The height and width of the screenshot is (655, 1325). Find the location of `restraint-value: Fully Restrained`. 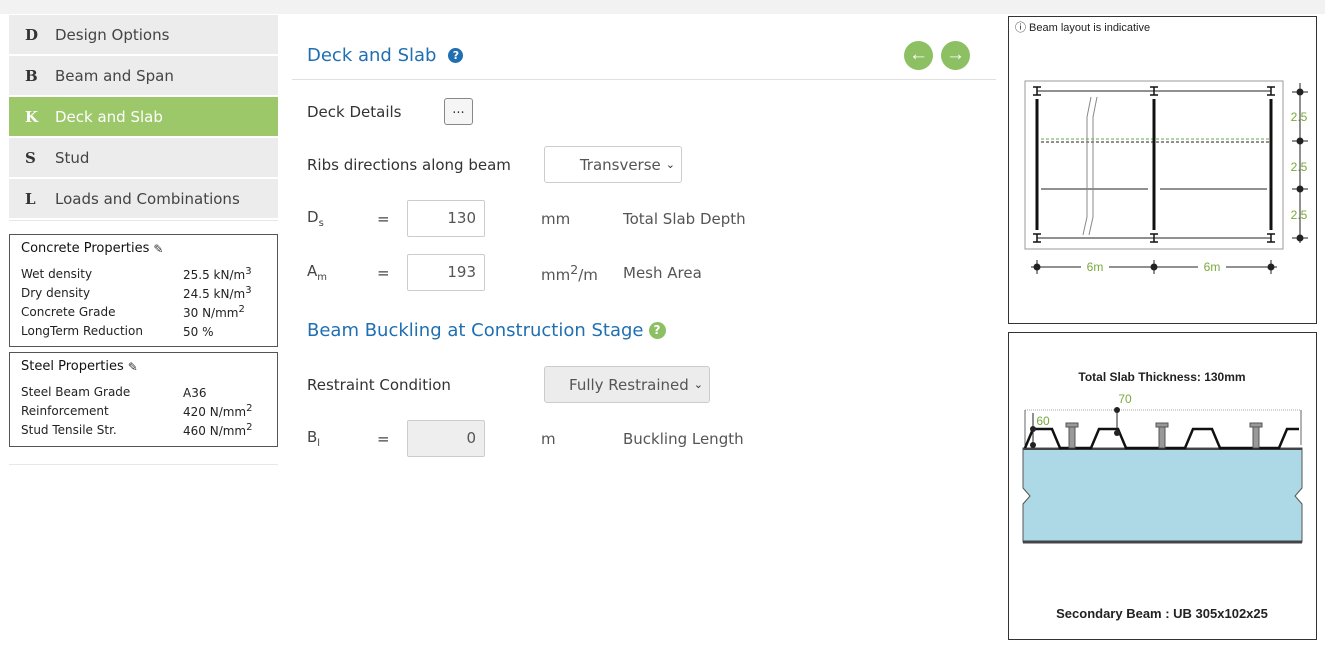

restraint-value: Fully Restrained is located at coordinates (629, 384).